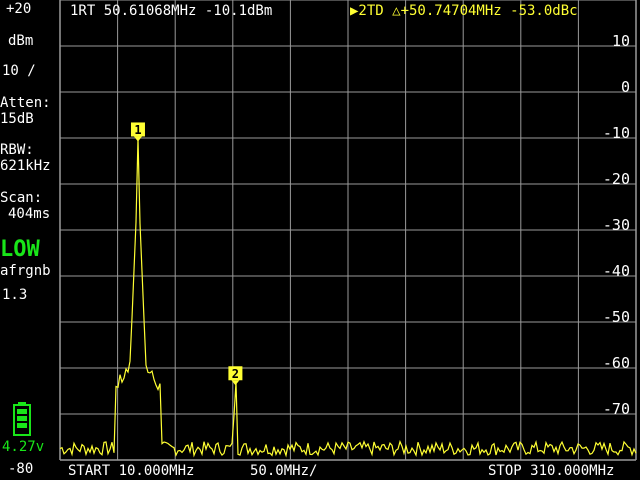  What do you see at coordinates (616, 317) in the screenshot?
I see `amplitude-tick-label: -50` at bounding box center [616, 317].